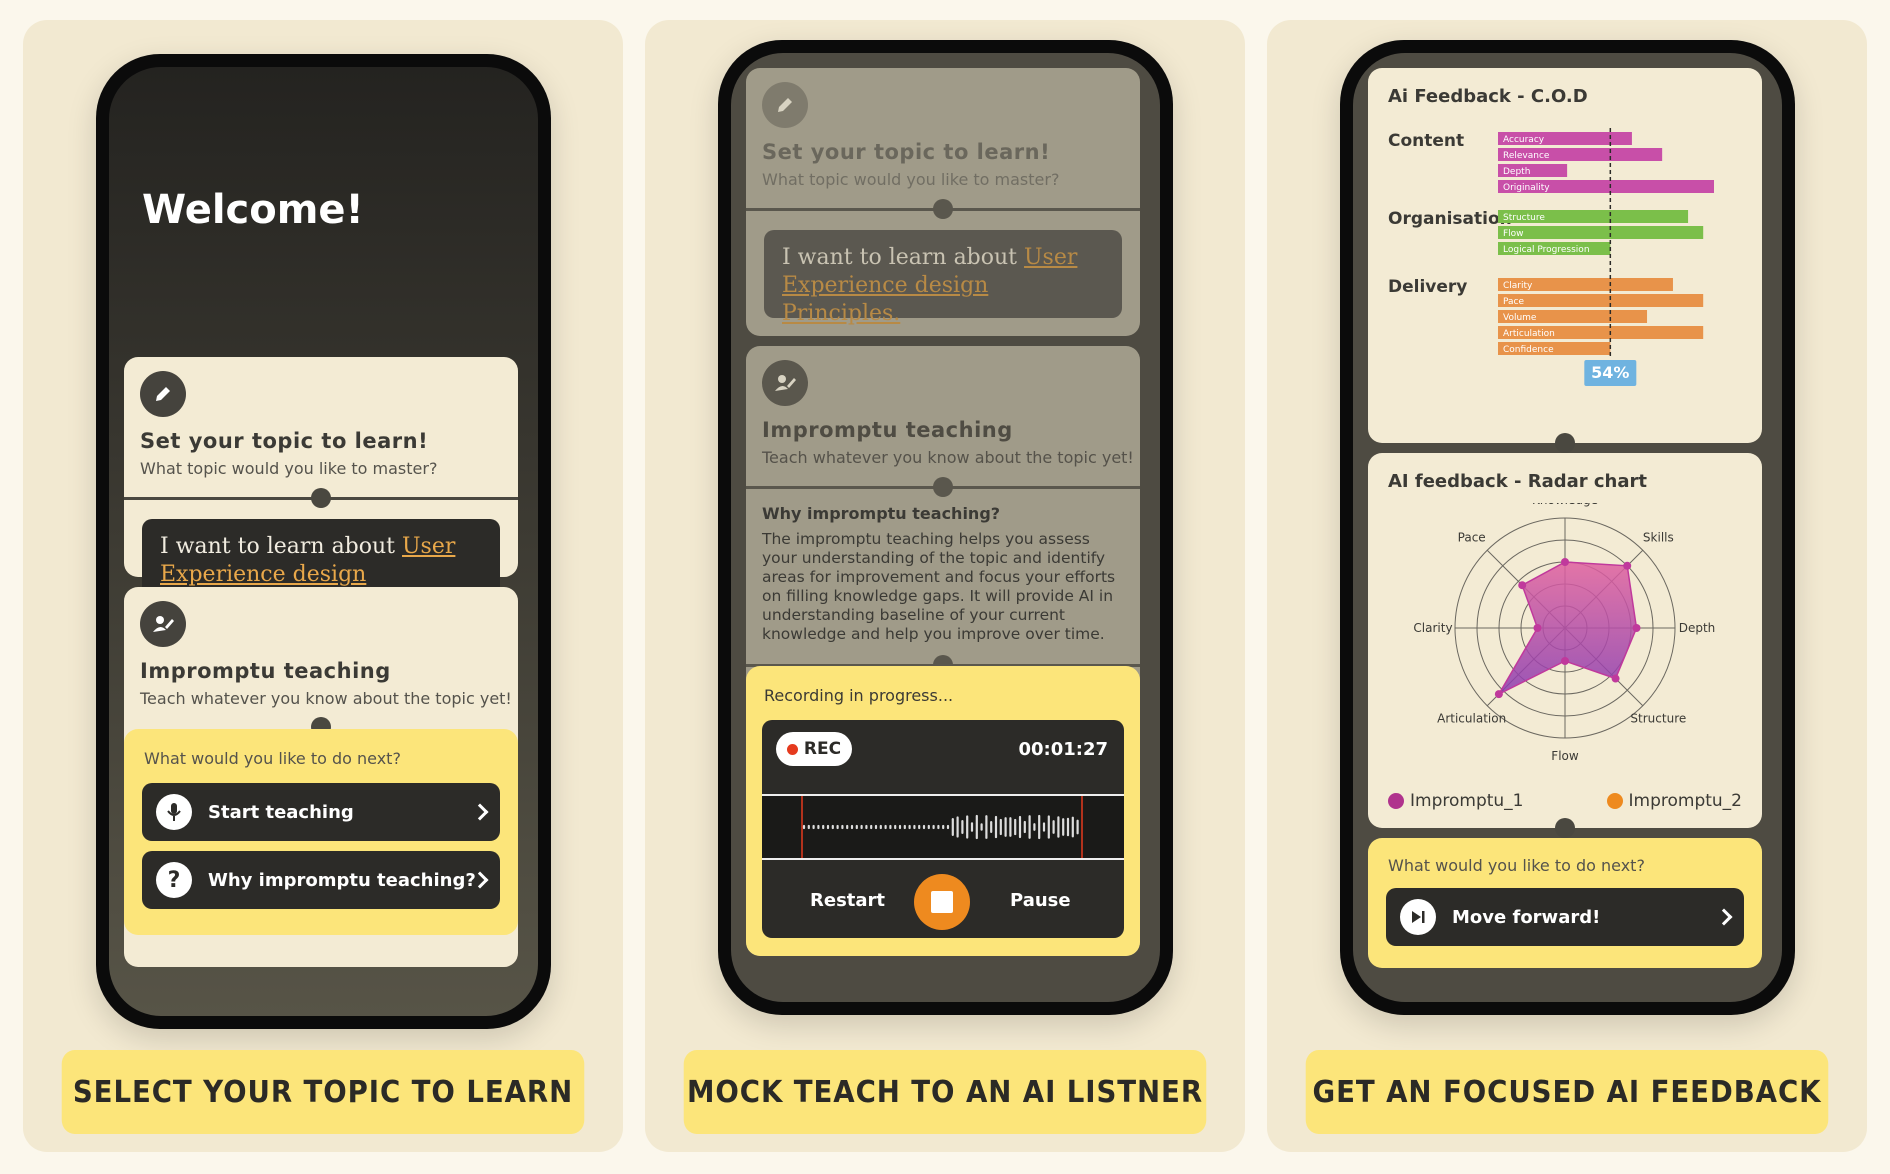  I want to click on bar-group-label: Organisation, so click(1450, 219).